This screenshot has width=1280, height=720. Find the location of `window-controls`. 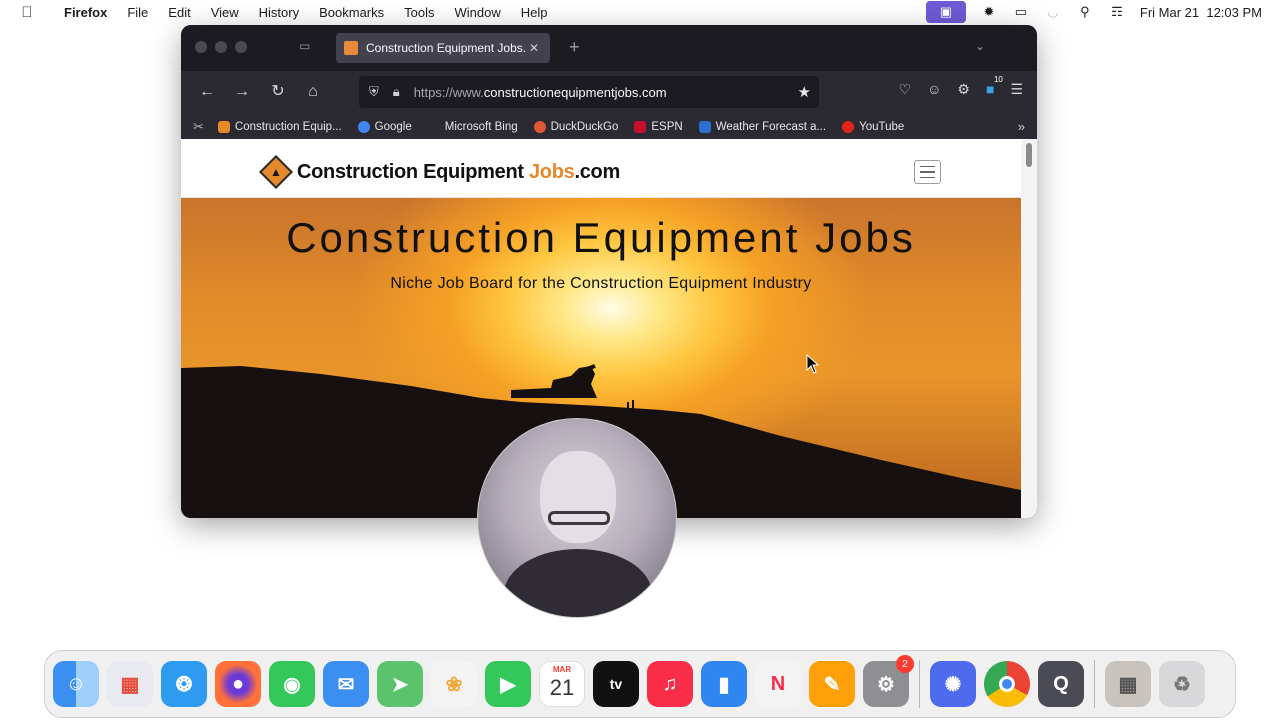

window-controls is located at coordinates (221, 47).